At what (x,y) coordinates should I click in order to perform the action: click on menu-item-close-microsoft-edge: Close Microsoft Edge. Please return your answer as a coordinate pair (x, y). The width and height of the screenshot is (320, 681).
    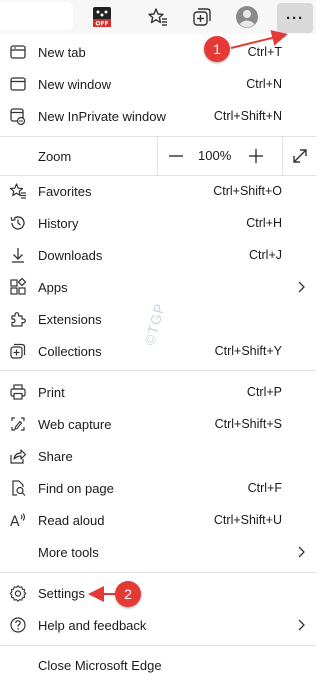
    Looking at the image, I should click on (158, 665).